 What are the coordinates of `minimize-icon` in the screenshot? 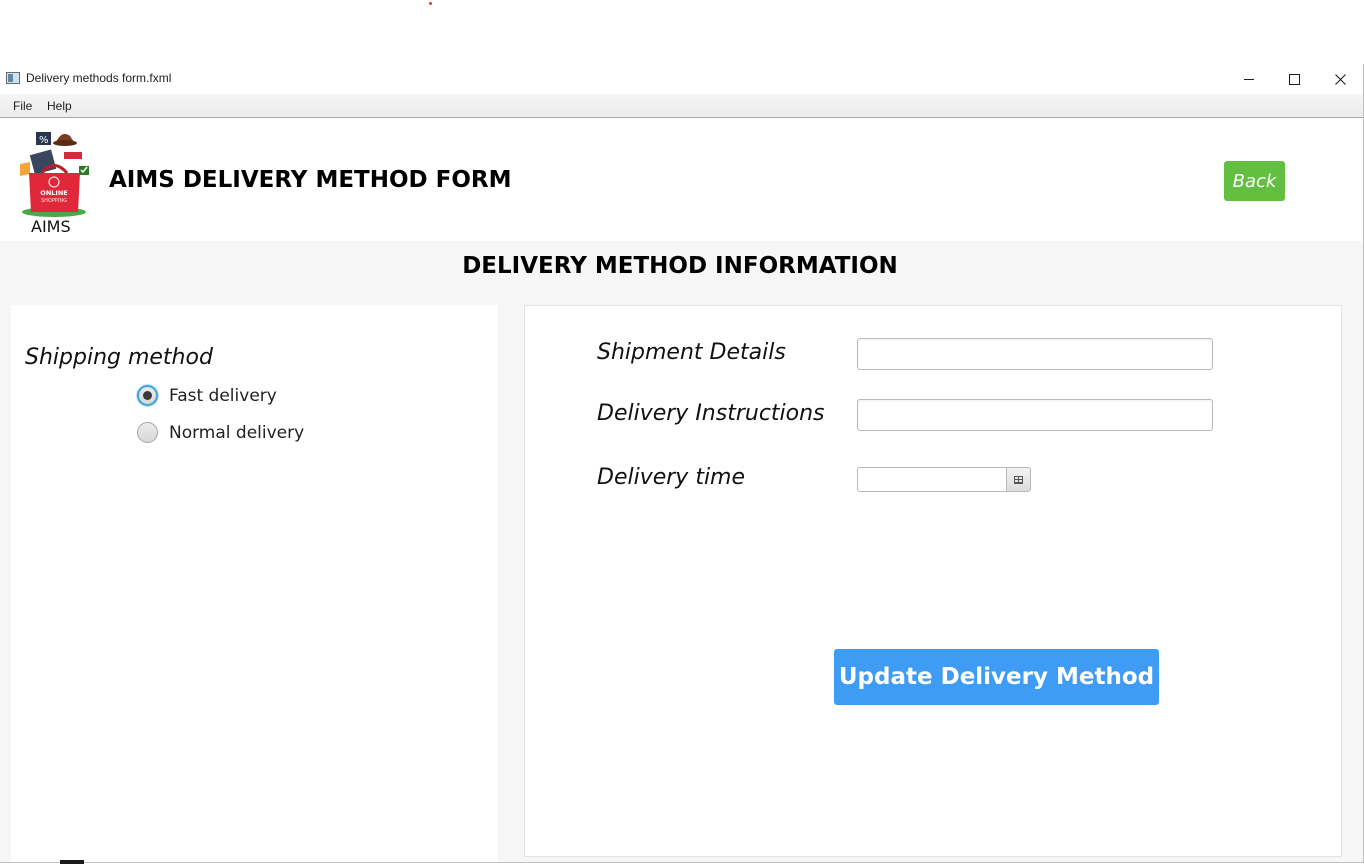 It's located at (1249, 79).